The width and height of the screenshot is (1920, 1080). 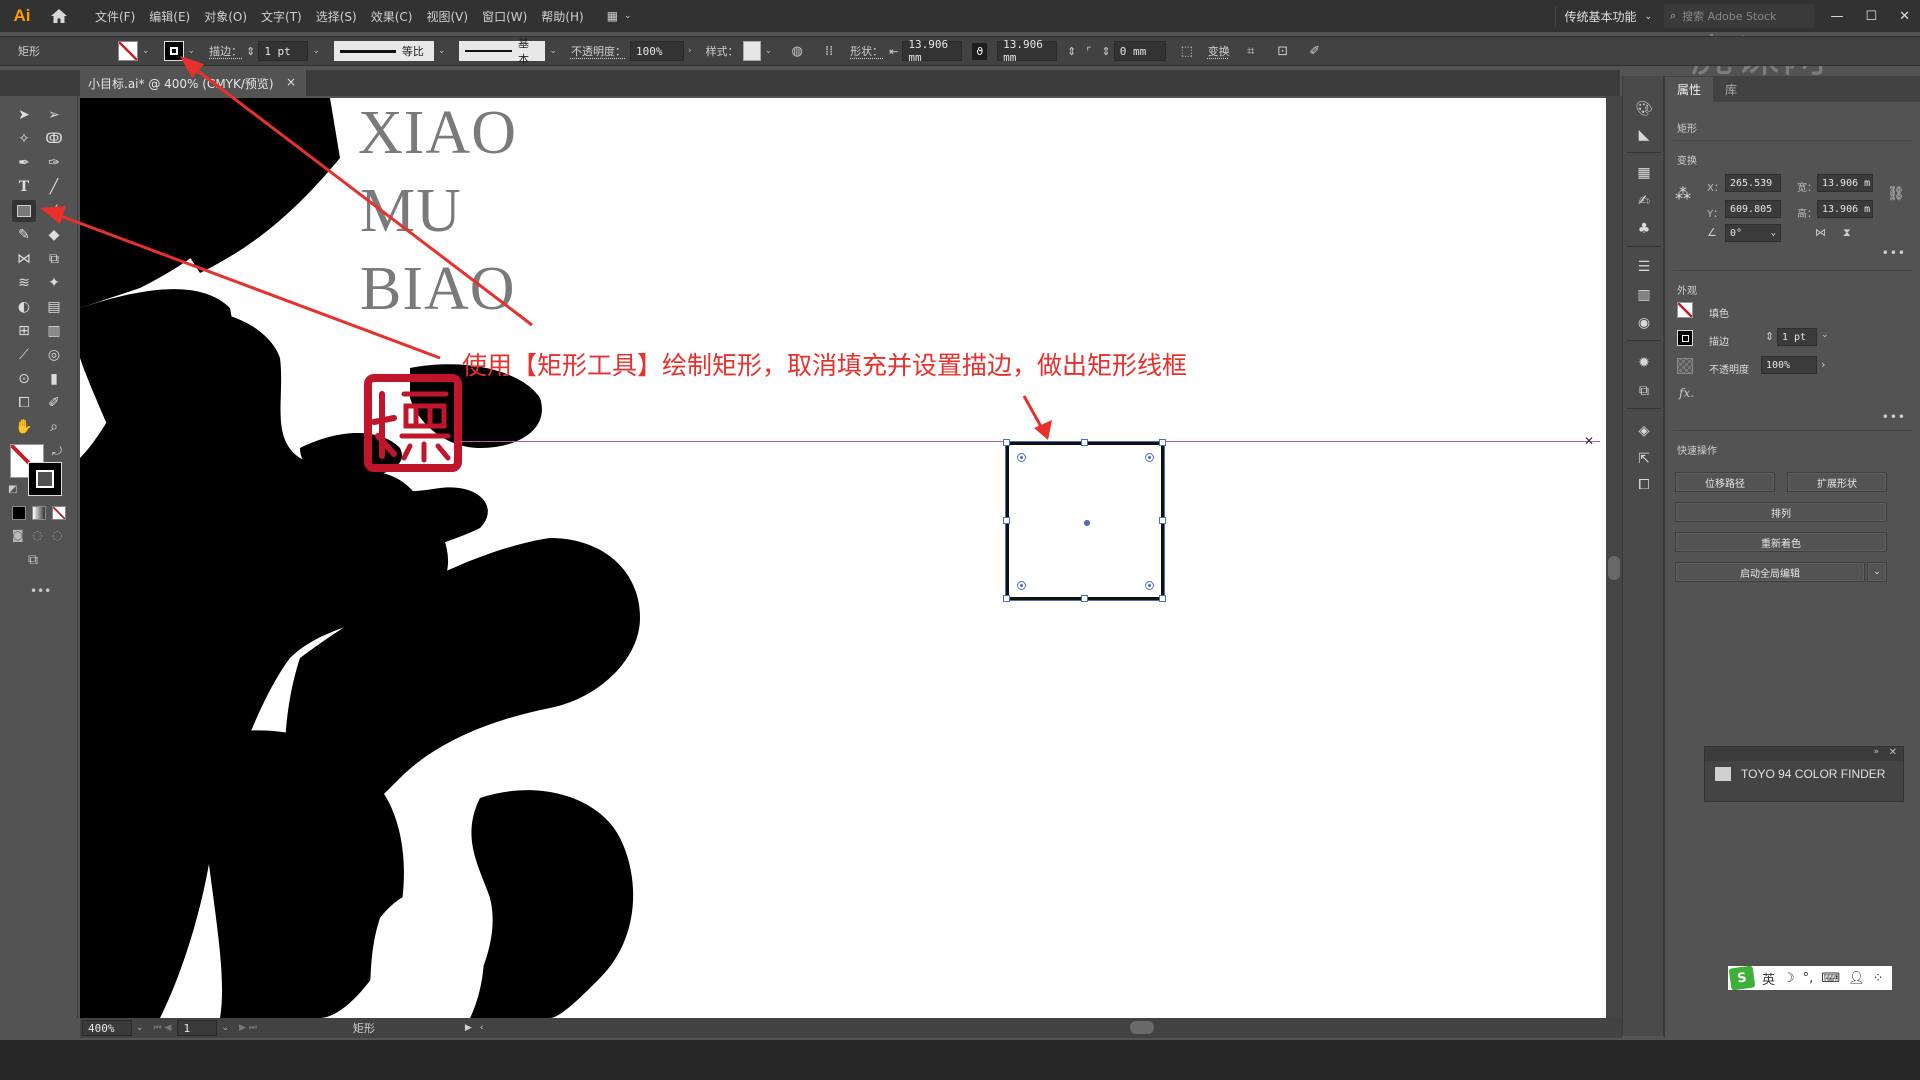 I want to click on stroke-panel-icon: ☰, so click(x=1644, y=267).